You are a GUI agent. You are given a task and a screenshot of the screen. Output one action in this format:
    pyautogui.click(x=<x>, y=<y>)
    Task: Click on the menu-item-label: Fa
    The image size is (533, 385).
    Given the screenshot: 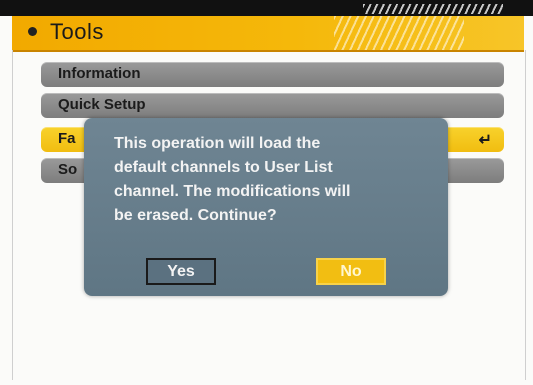 What is the action you would take?
    pyautogui.click(x=67, y=138)
    